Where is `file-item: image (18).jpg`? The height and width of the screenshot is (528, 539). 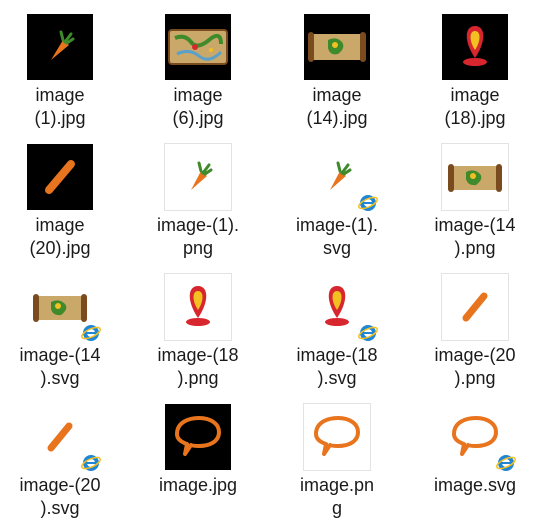
file-item: image (18).jpg is located at coordinates (475, 65).